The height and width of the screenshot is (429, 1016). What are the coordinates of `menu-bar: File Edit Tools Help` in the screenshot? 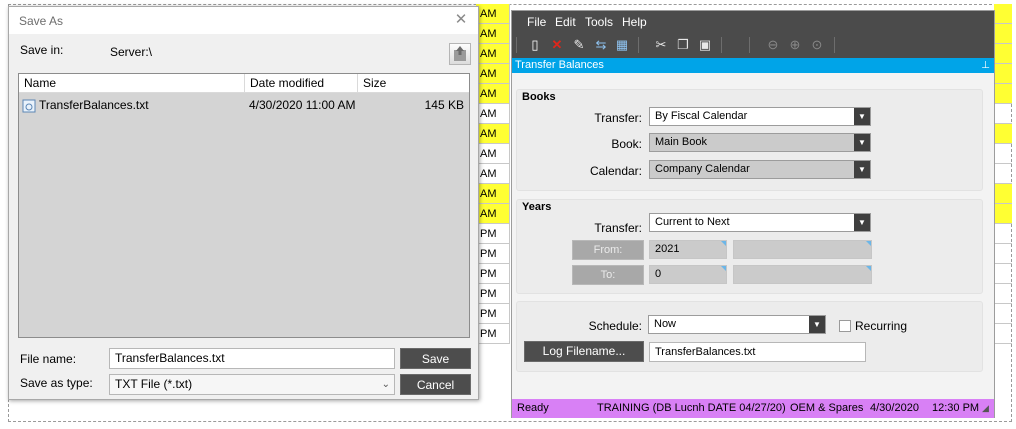 It's located at (753, 22).